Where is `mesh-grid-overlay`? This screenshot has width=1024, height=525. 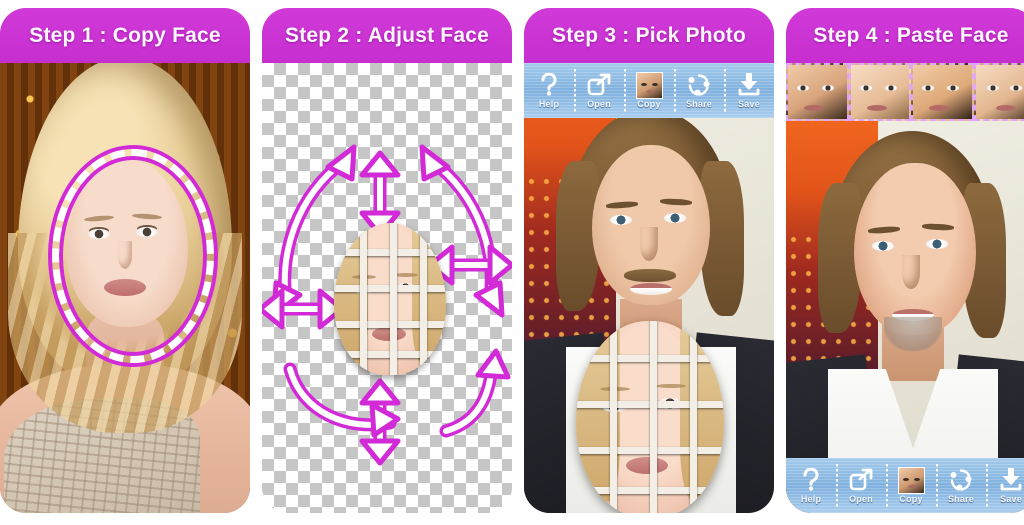
mesh-grid-overlay is located at coordinates (390, 299).